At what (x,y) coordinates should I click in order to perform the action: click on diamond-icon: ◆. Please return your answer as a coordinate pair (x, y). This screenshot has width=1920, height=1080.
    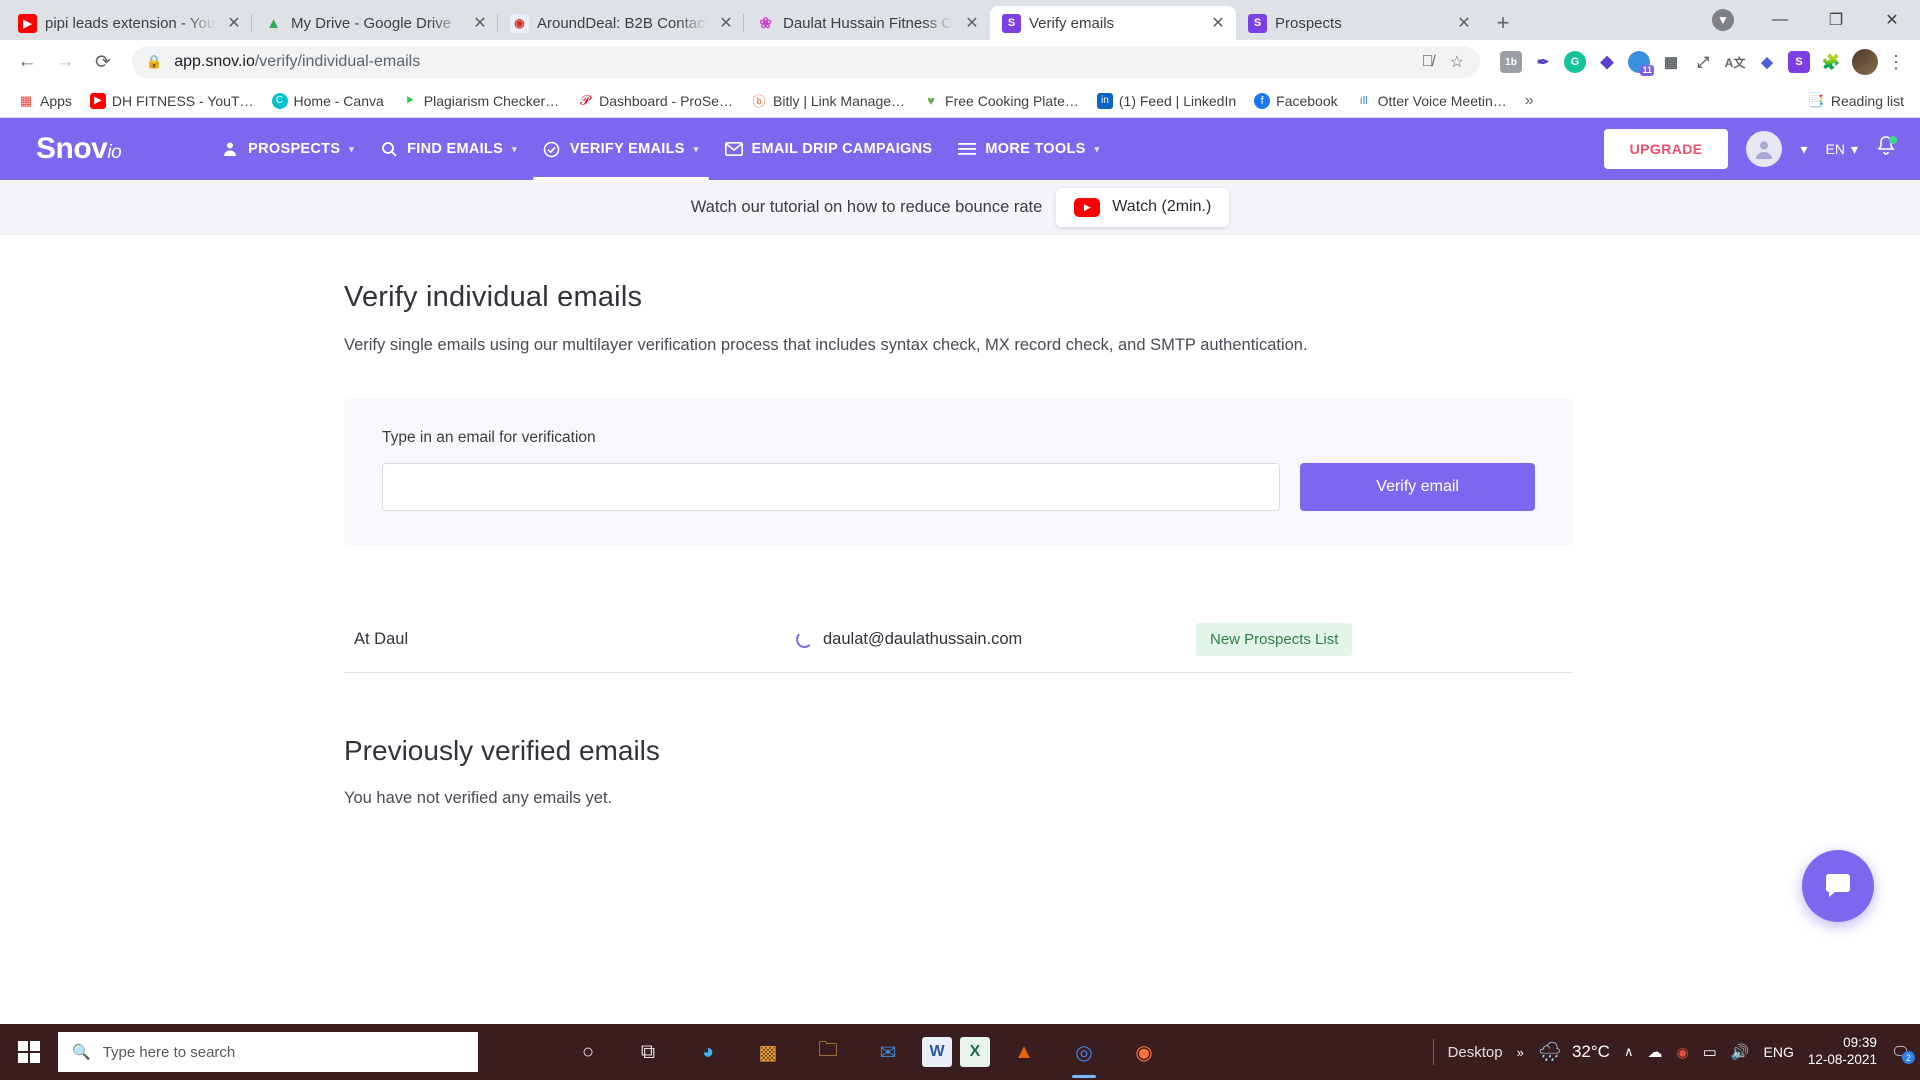
    Looking at the image, I should click on (1767, 62).